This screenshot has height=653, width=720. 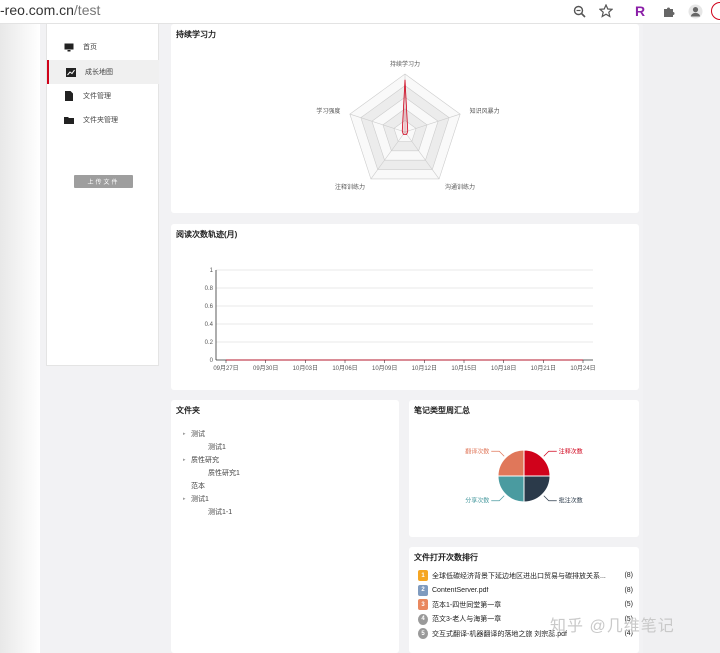 I want to click on card-title: 文件打开次数排行, so click(x=446, y=557).